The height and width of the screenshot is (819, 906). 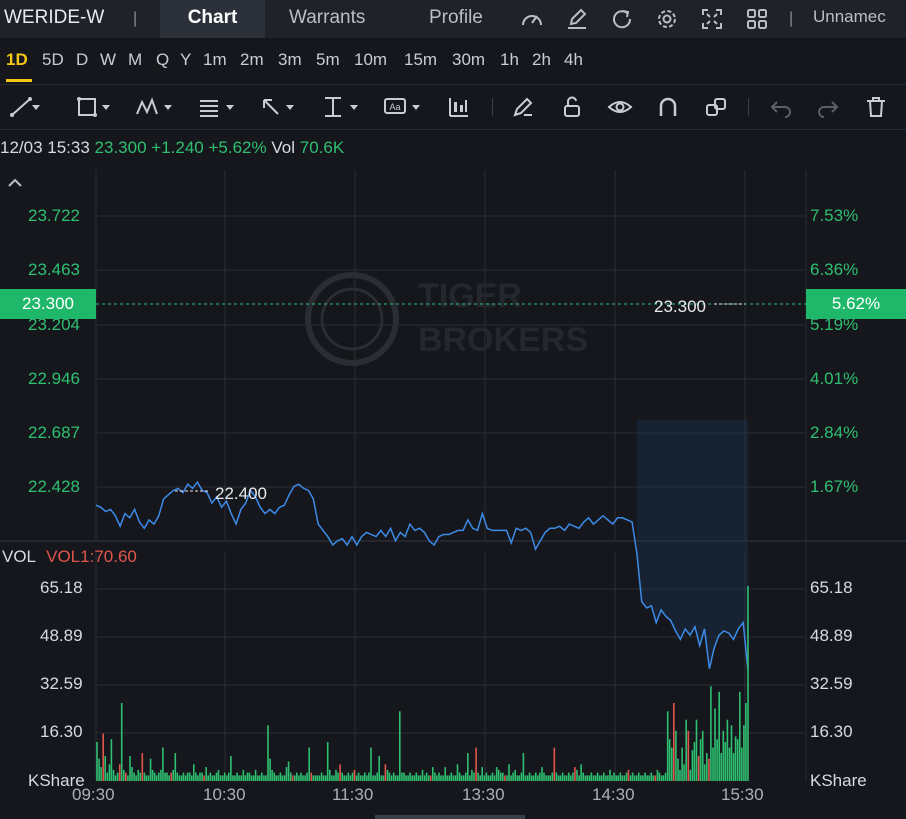 I want to click on indicator-tool-icon, so click(x=459, y=107).